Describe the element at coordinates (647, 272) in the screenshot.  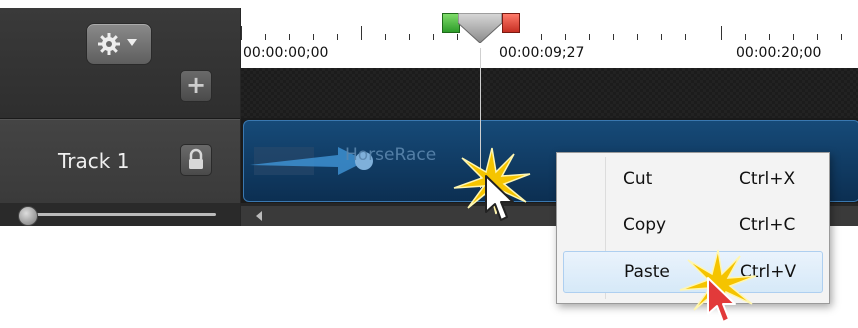
I see `menu-item-label: Paste` at that location.